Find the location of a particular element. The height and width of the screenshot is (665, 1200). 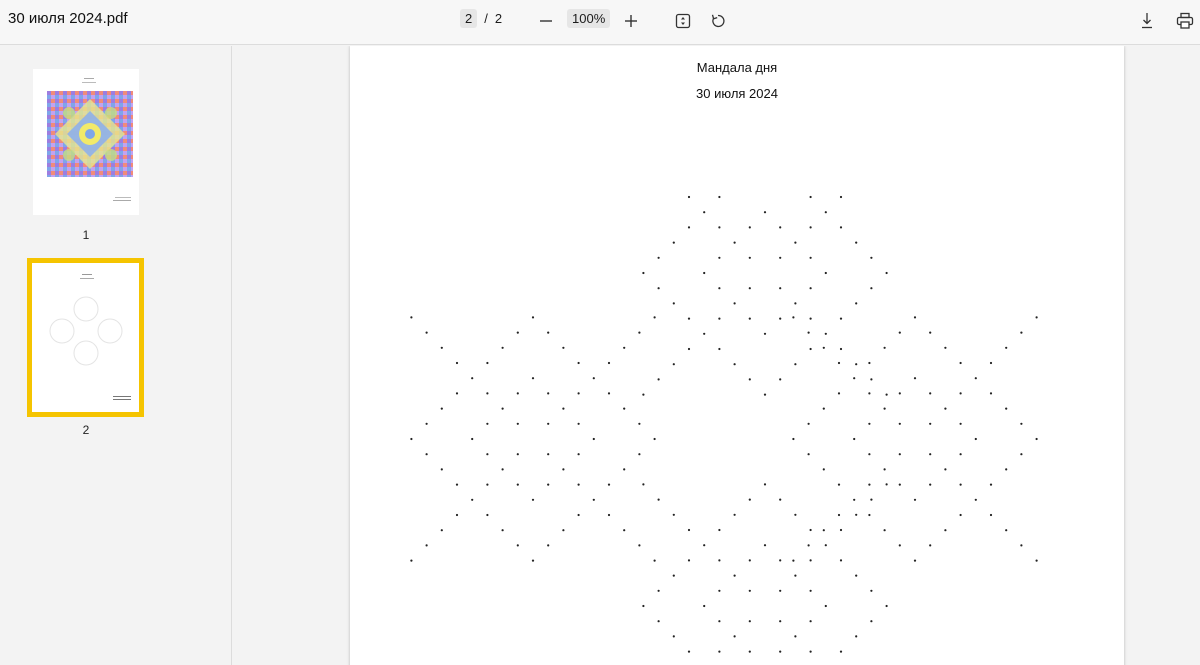

zoom-level: 100% is located at coordinates (589, 18).